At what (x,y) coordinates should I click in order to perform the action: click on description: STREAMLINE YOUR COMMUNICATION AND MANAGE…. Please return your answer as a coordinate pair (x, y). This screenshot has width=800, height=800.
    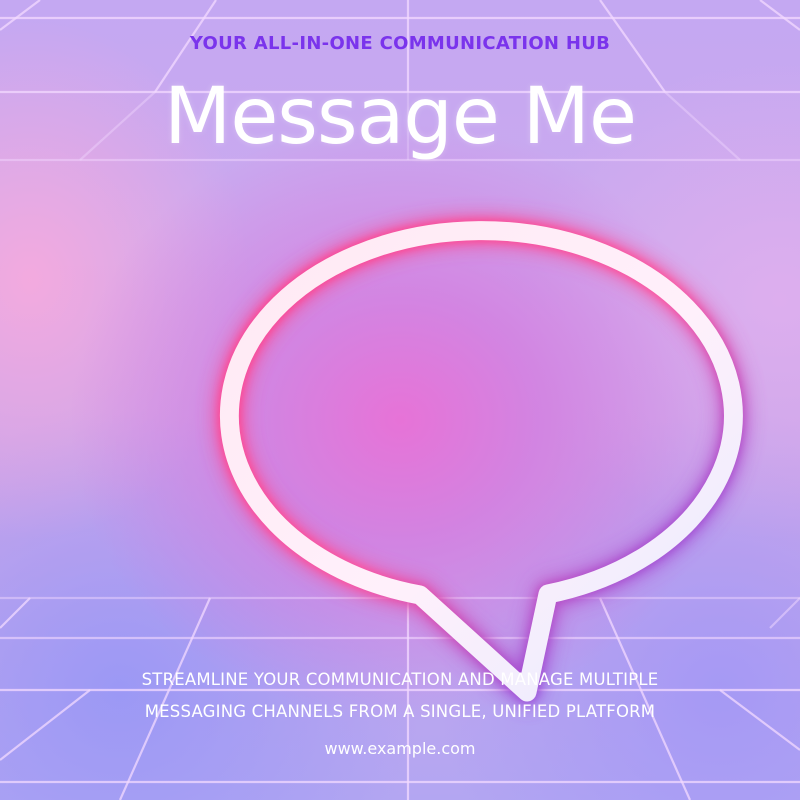
    Looking at the image, I should click on (400, 696).